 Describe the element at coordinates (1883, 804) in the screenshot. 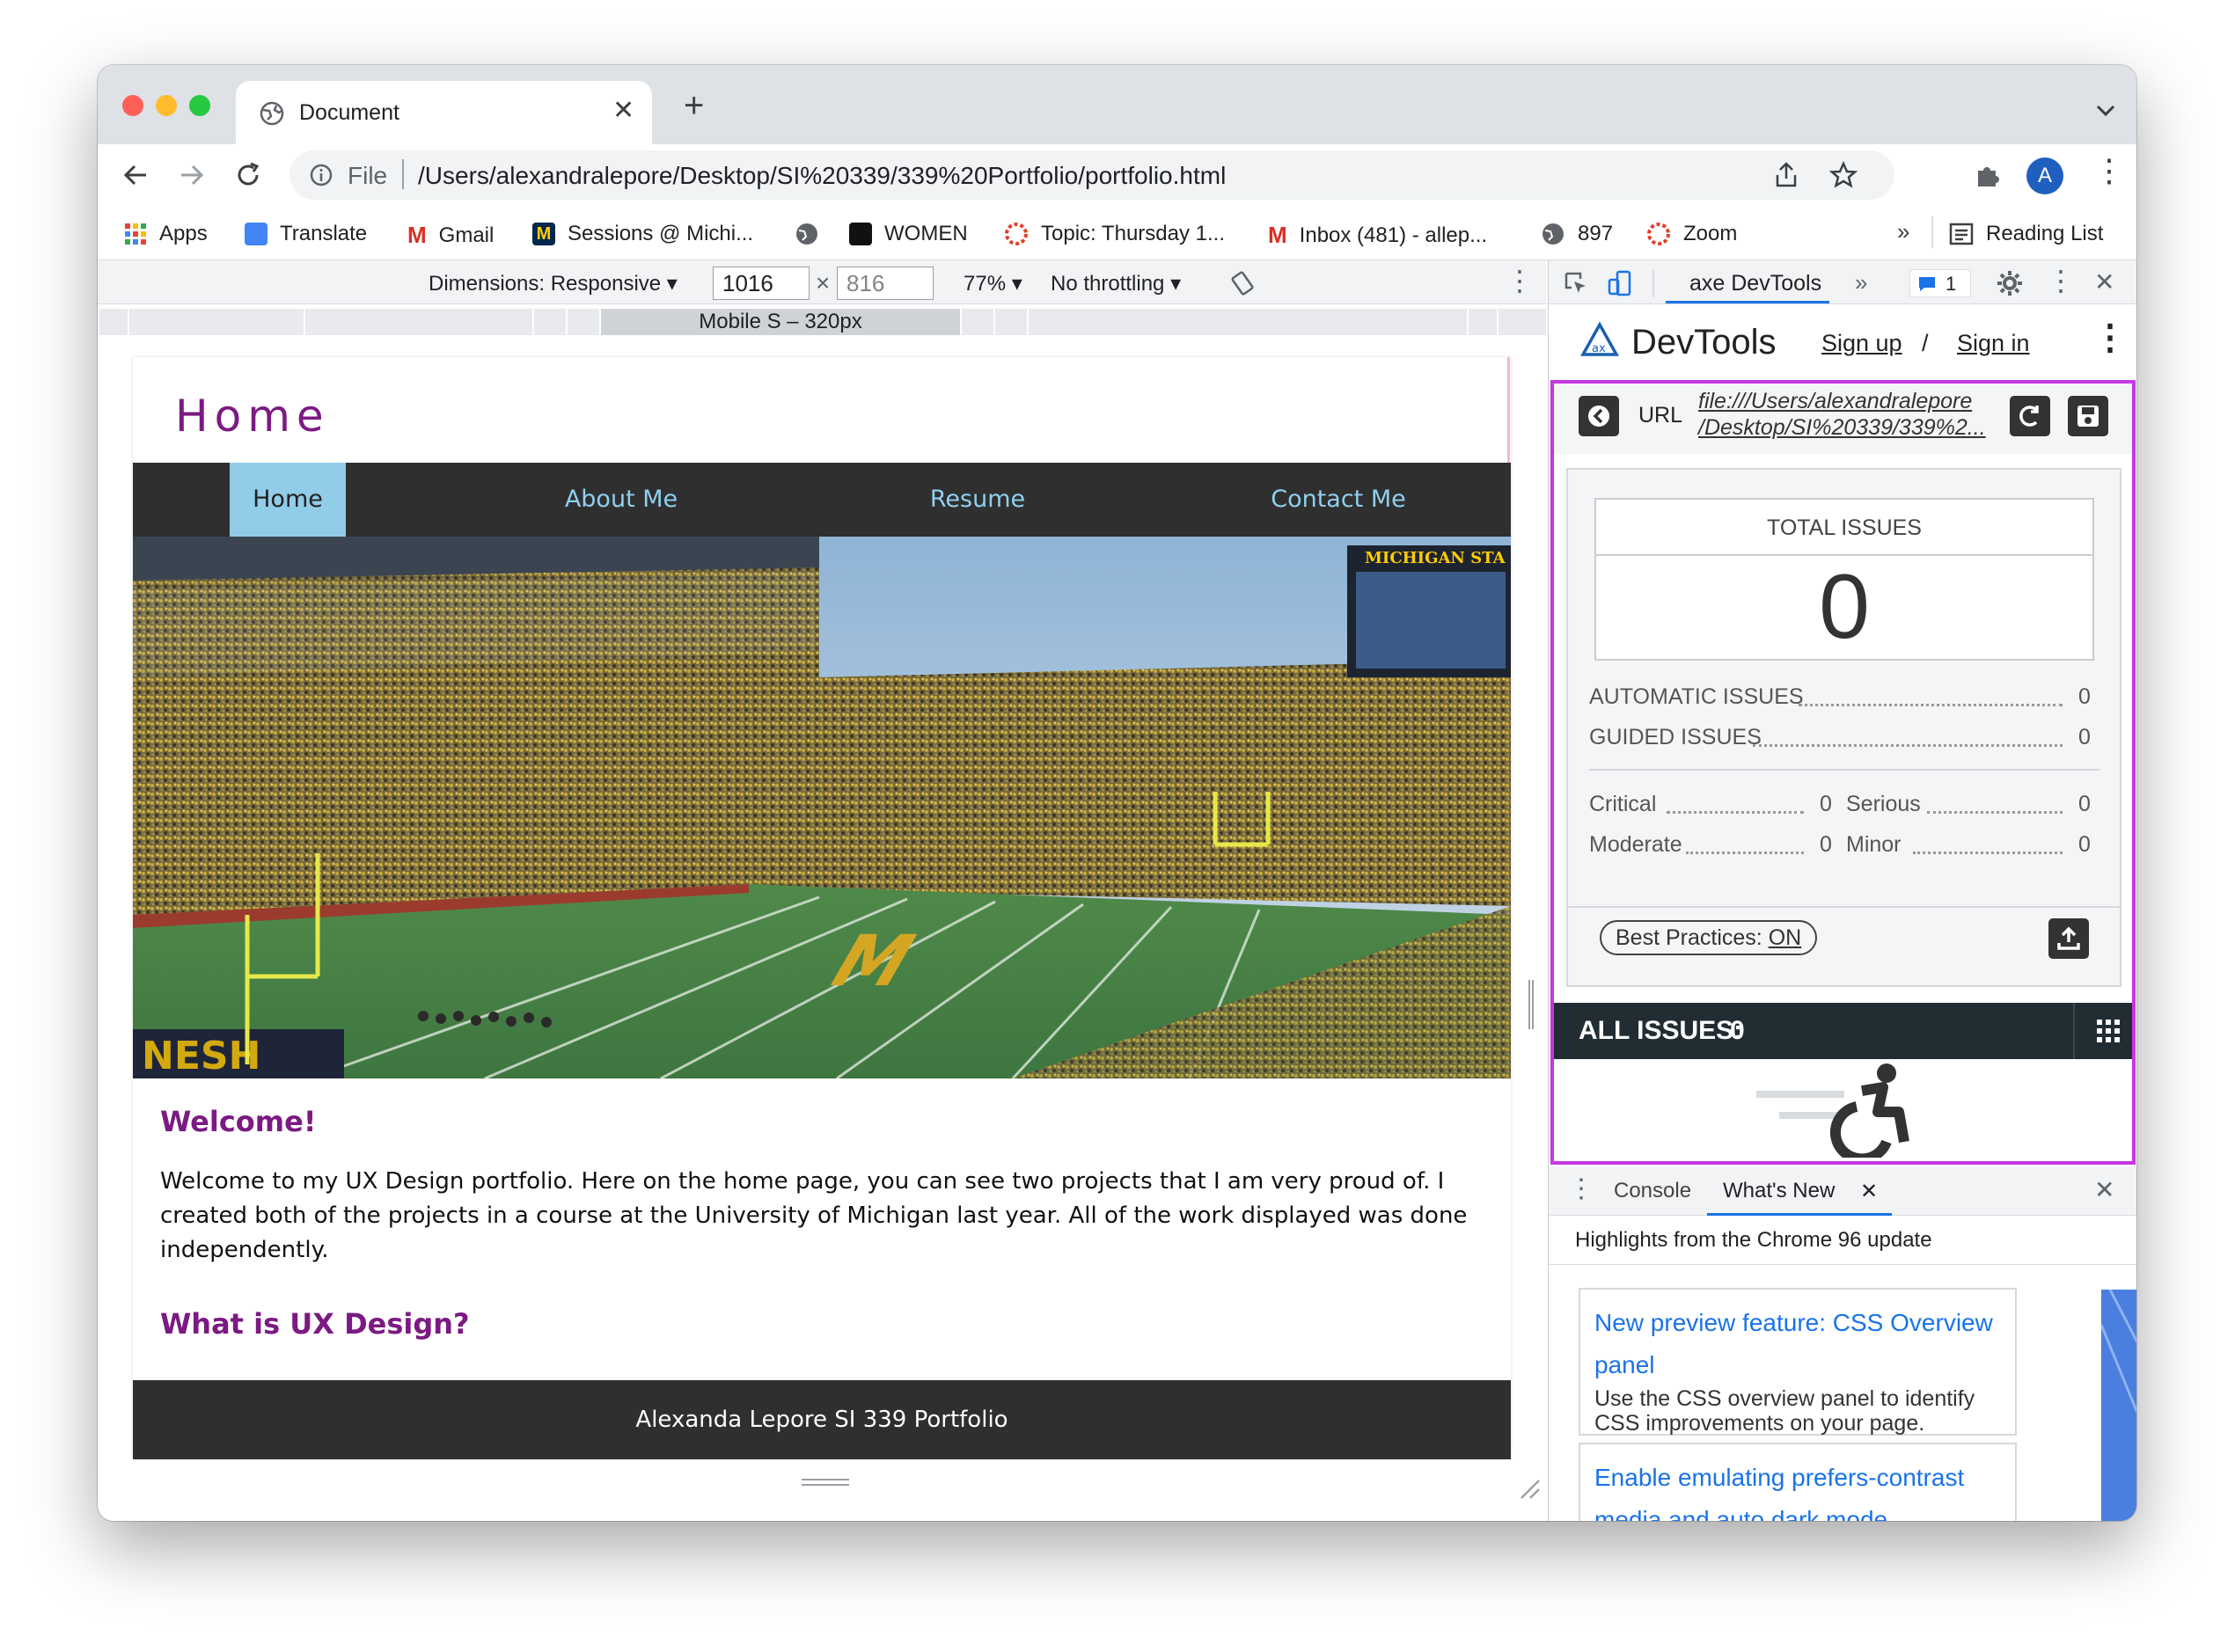

I see `serious-label: Serious` at that location.